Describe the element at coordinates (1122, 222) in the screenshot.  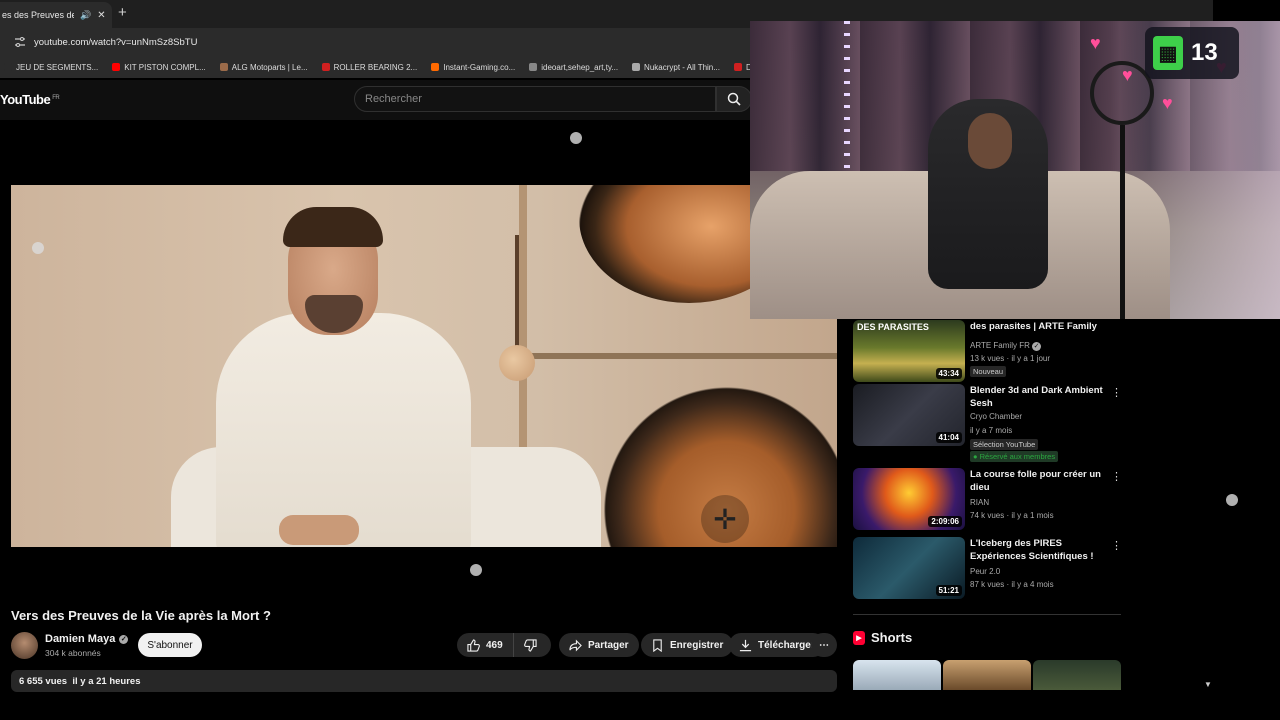
I see `phone-stand` at that location.